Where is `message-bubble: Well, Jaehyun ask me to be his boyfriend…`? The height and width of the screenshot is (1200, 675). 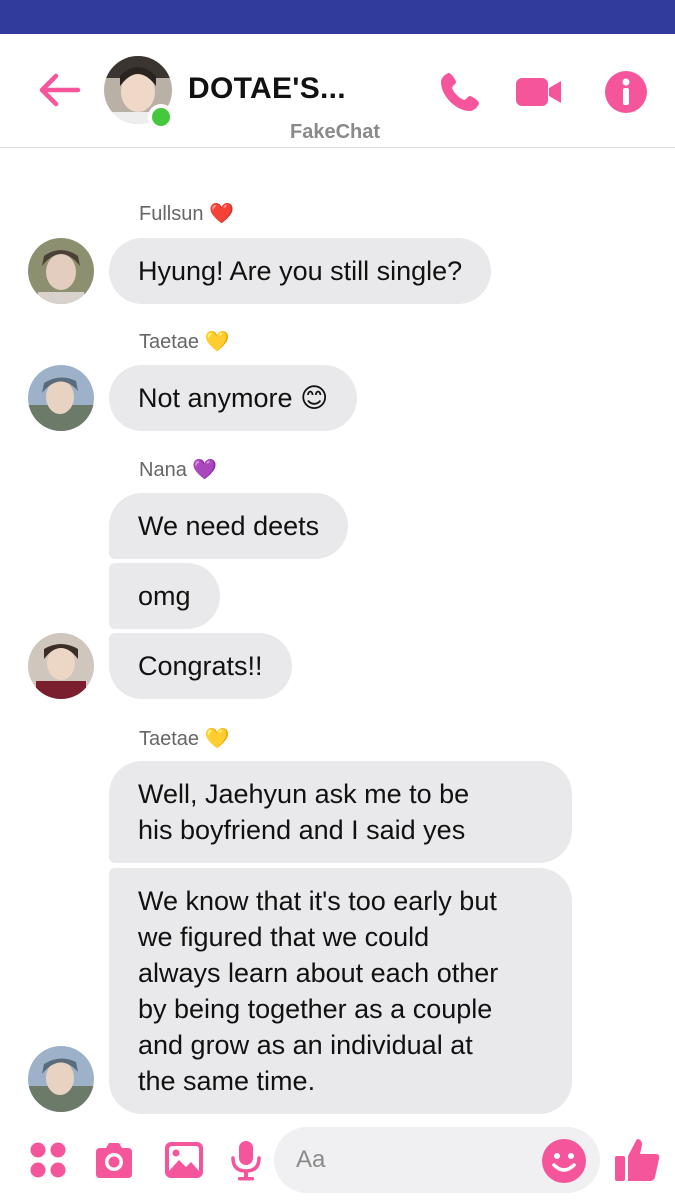 message-bubble: Well, Jaehyun ask me to be his boyfriend… is located at coordinates (340, 812).